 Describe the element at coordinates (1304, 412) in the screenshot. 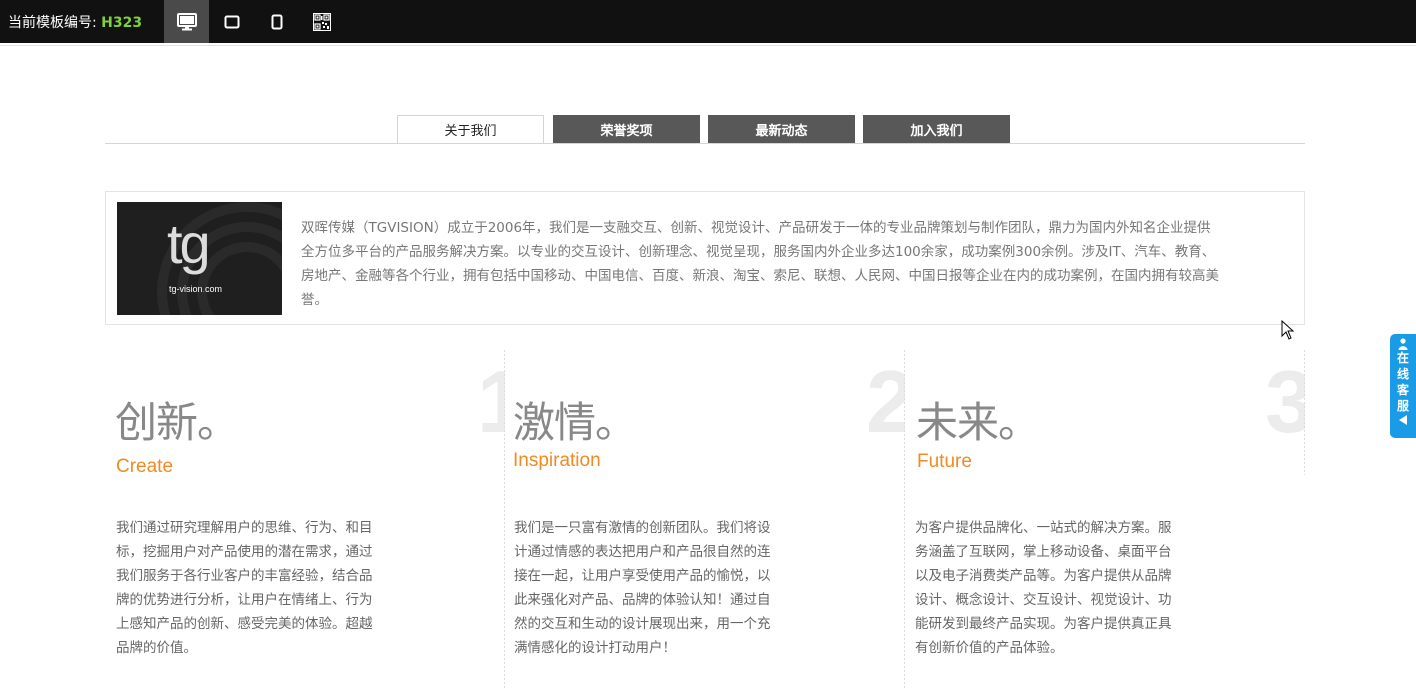

I see `column-divider` at that location.